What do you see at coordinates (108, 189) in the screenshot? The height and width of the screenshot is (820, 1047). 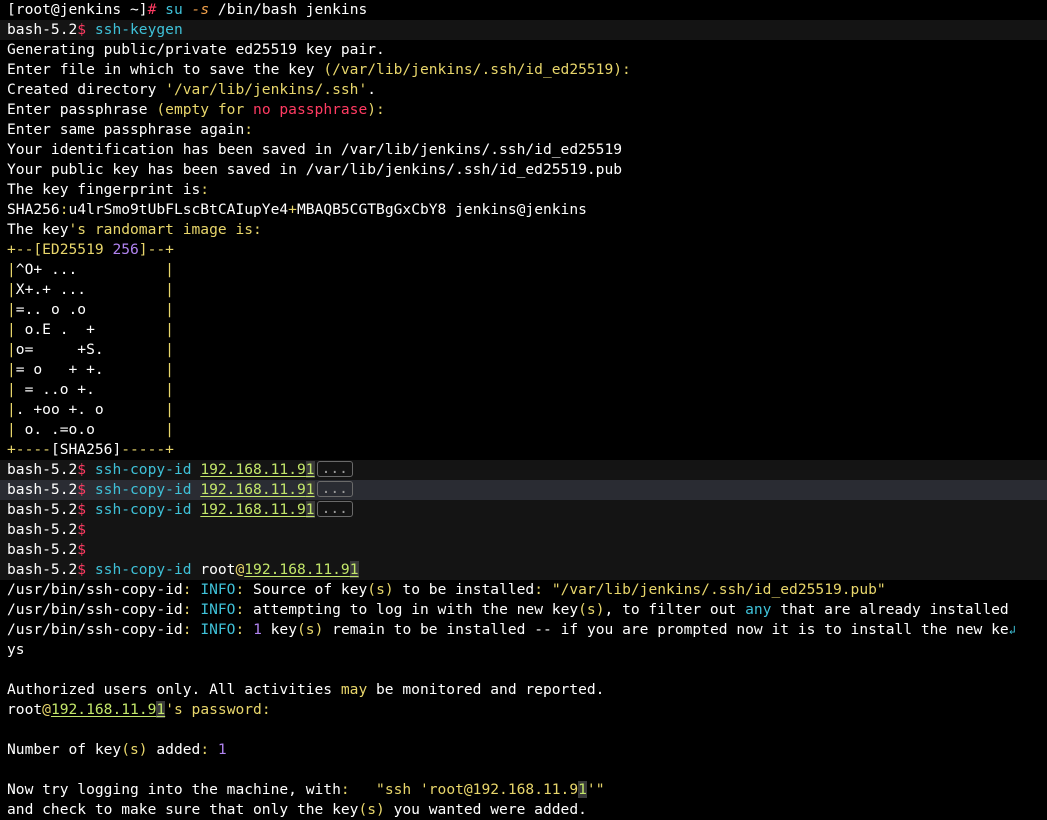 I see `terminal-line: The key fingerprint is:` at bounding box center [108, 189].